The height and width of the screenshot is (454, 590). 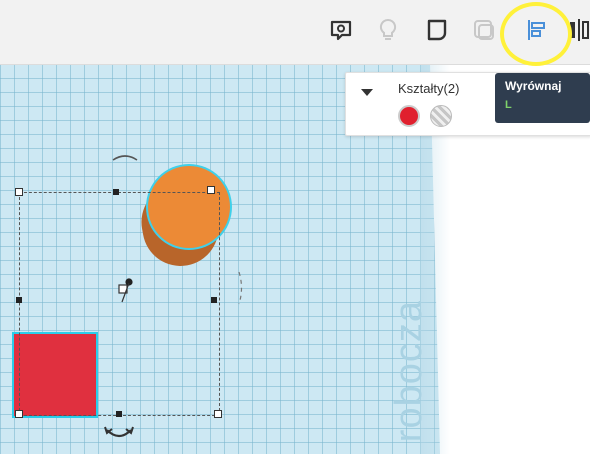 I want to click on bulb-button, so click(x=388, y=30).